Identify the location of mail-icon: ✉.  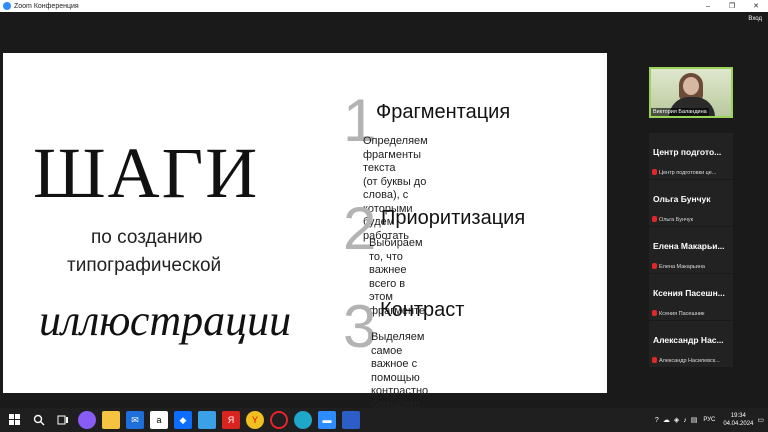
(135, 420).